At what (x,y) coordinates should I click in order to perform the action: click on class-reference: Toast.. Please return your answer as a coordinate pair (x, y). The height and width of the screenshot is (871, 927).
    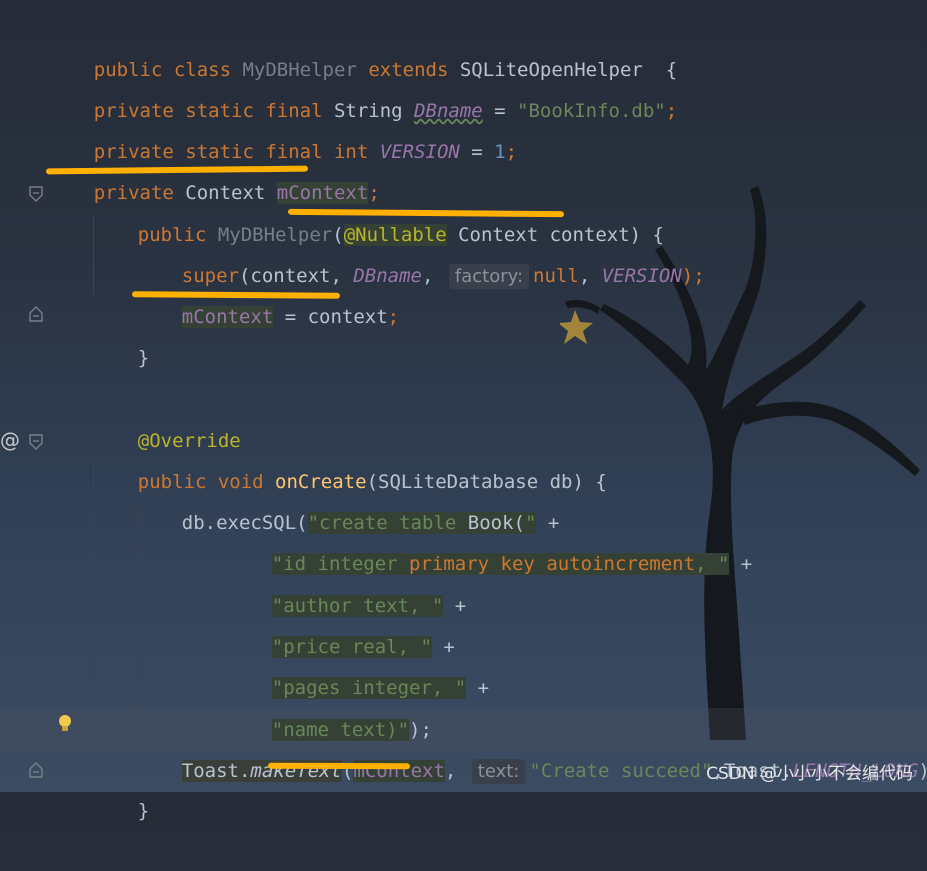
    Looking at the image, I should click on (216, 771).